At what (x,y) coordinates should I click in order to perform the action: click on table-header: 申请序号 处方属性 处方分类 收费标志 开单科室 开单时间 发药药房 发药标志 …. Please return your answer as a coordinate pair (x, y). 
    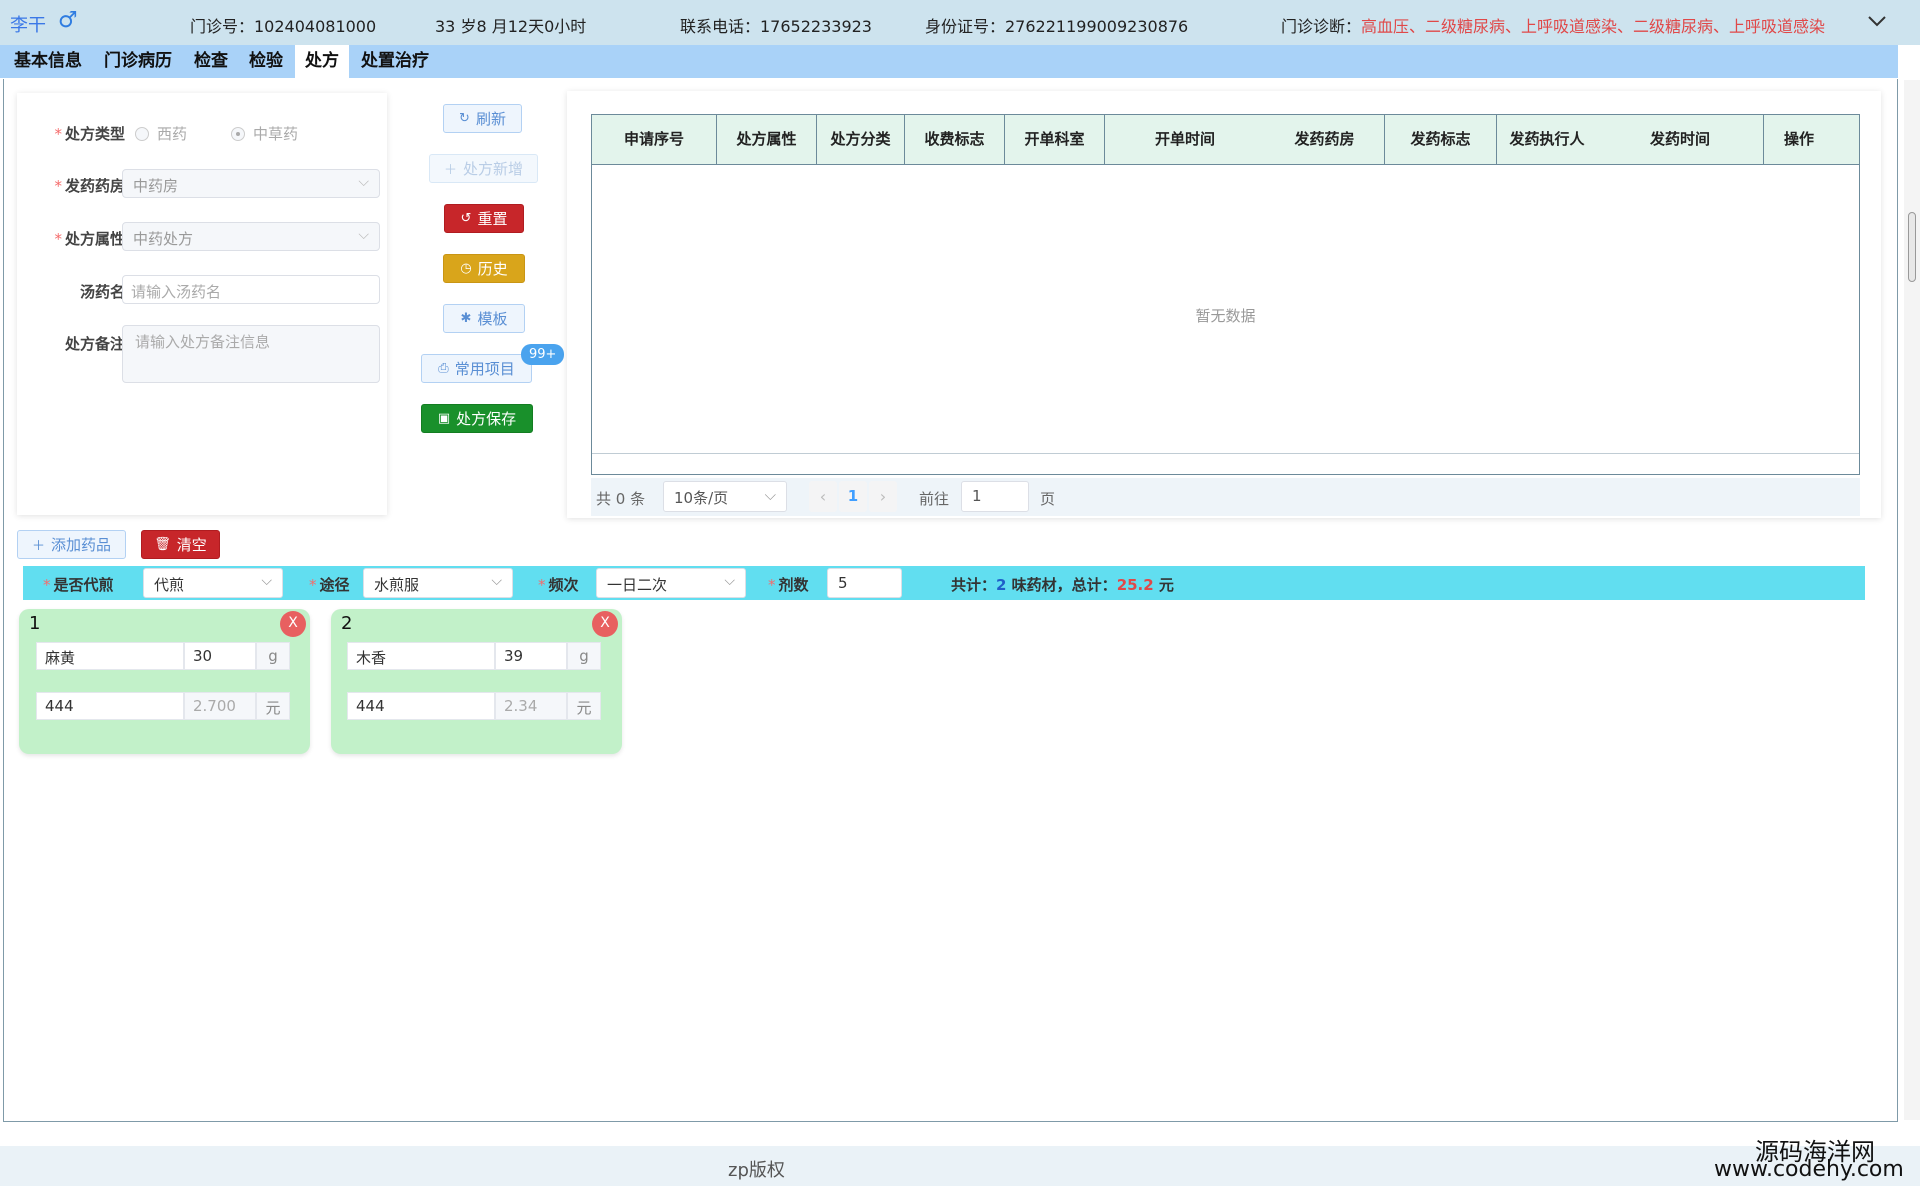
    Looking at the image, I should click on (1225, 140).